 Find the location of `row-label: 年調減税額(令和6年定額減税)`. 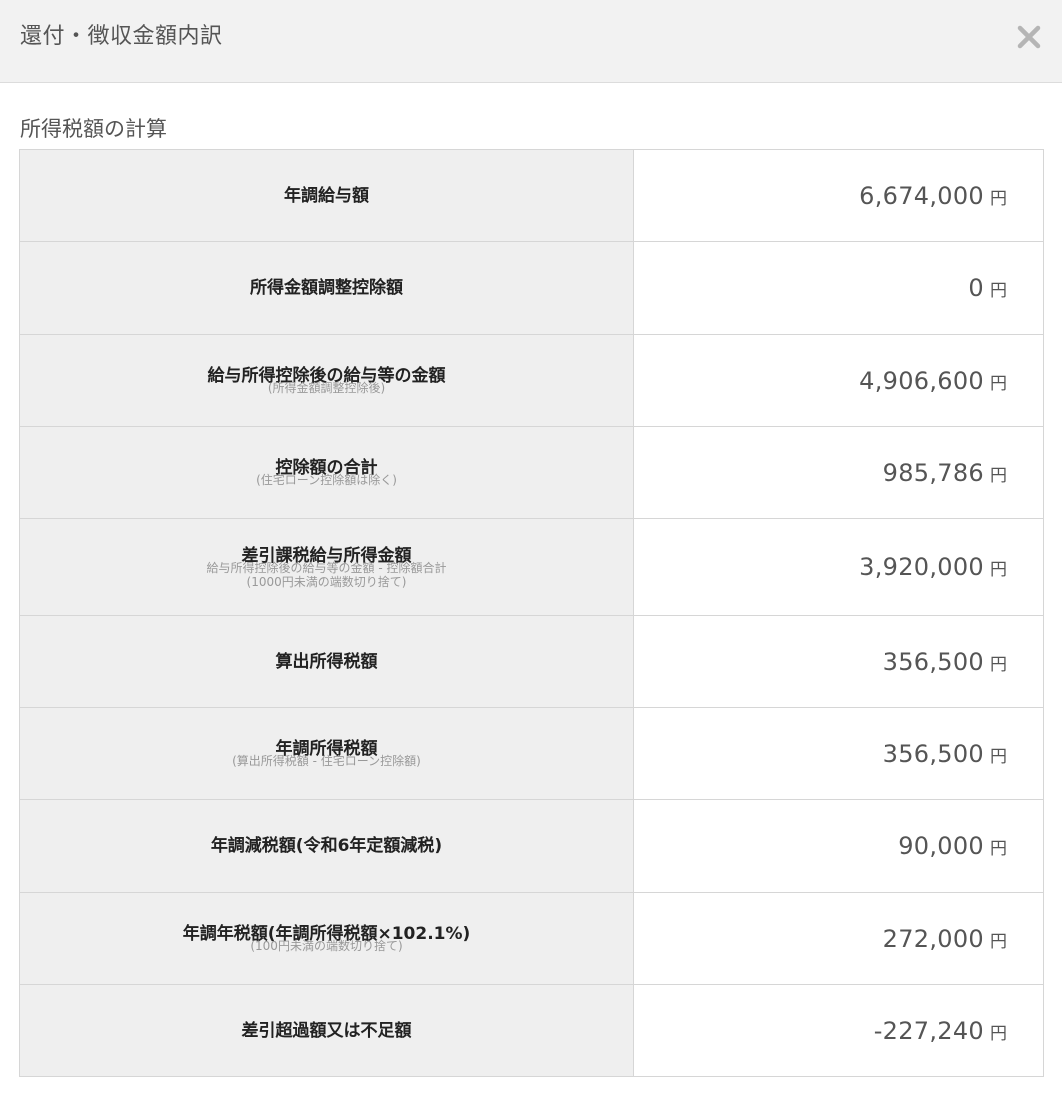

row-label: 年調減税額(令和6年定額減税) is located at coordinates (326, 846).